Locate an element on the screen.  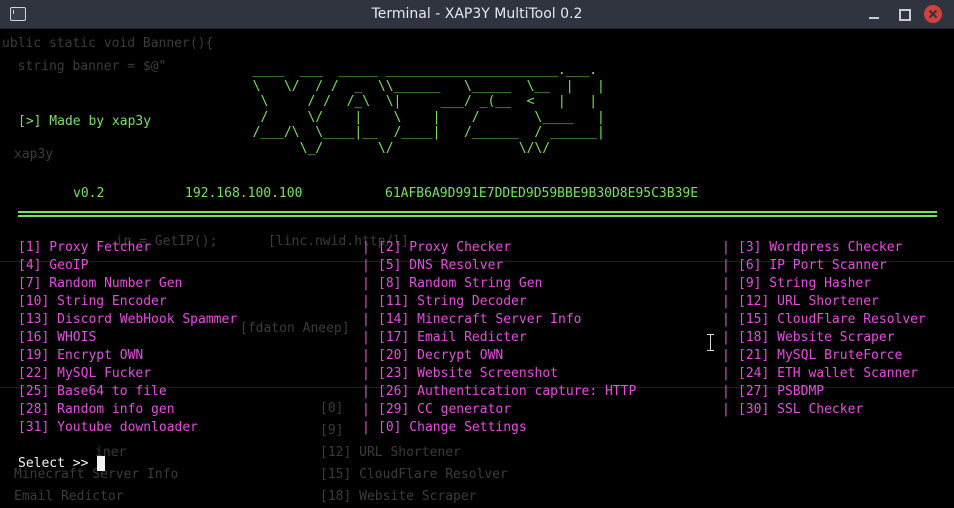
minimize-icon is located at coordinates (874, 14).